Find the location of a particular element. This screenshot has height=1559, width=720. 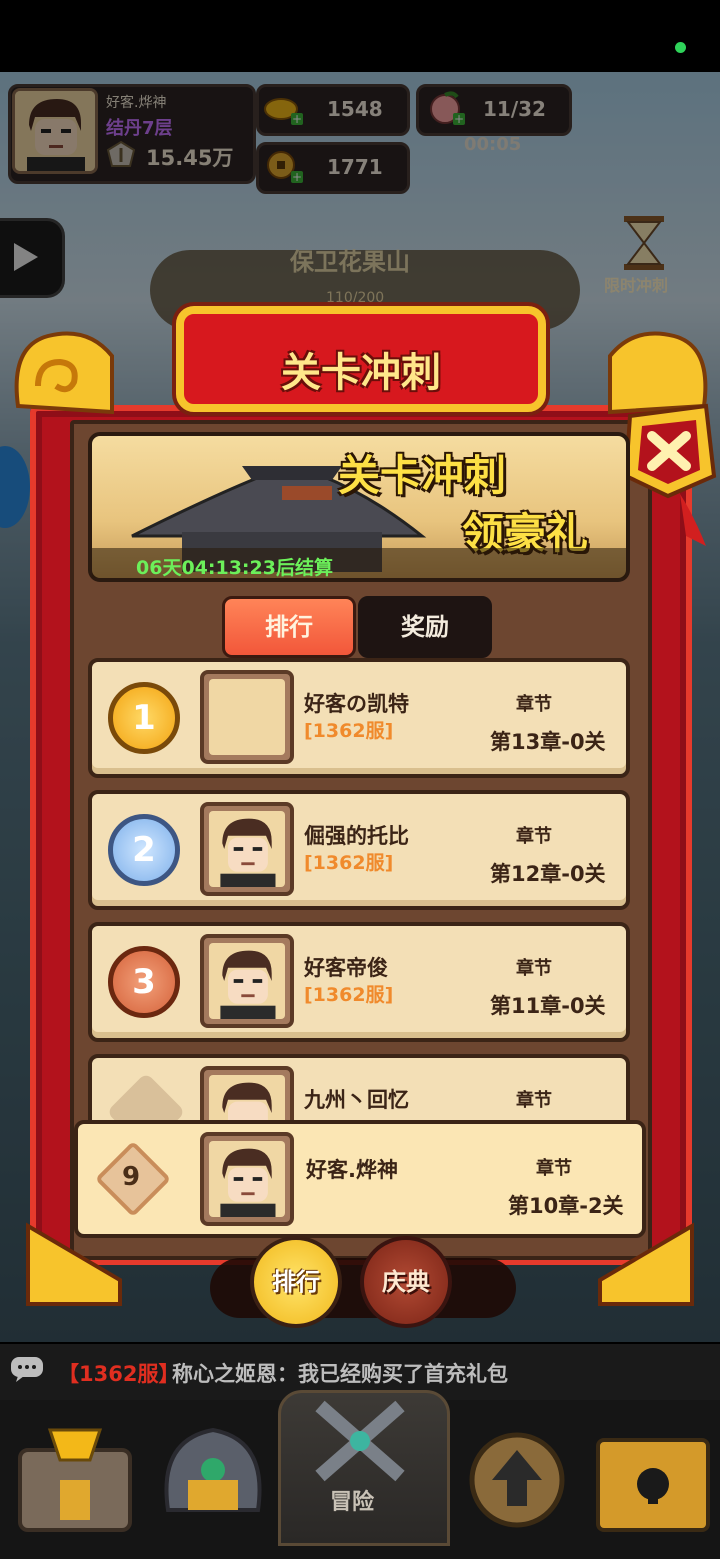

chapter-value: 第13章-0关 is located at coordinates (548, 742).